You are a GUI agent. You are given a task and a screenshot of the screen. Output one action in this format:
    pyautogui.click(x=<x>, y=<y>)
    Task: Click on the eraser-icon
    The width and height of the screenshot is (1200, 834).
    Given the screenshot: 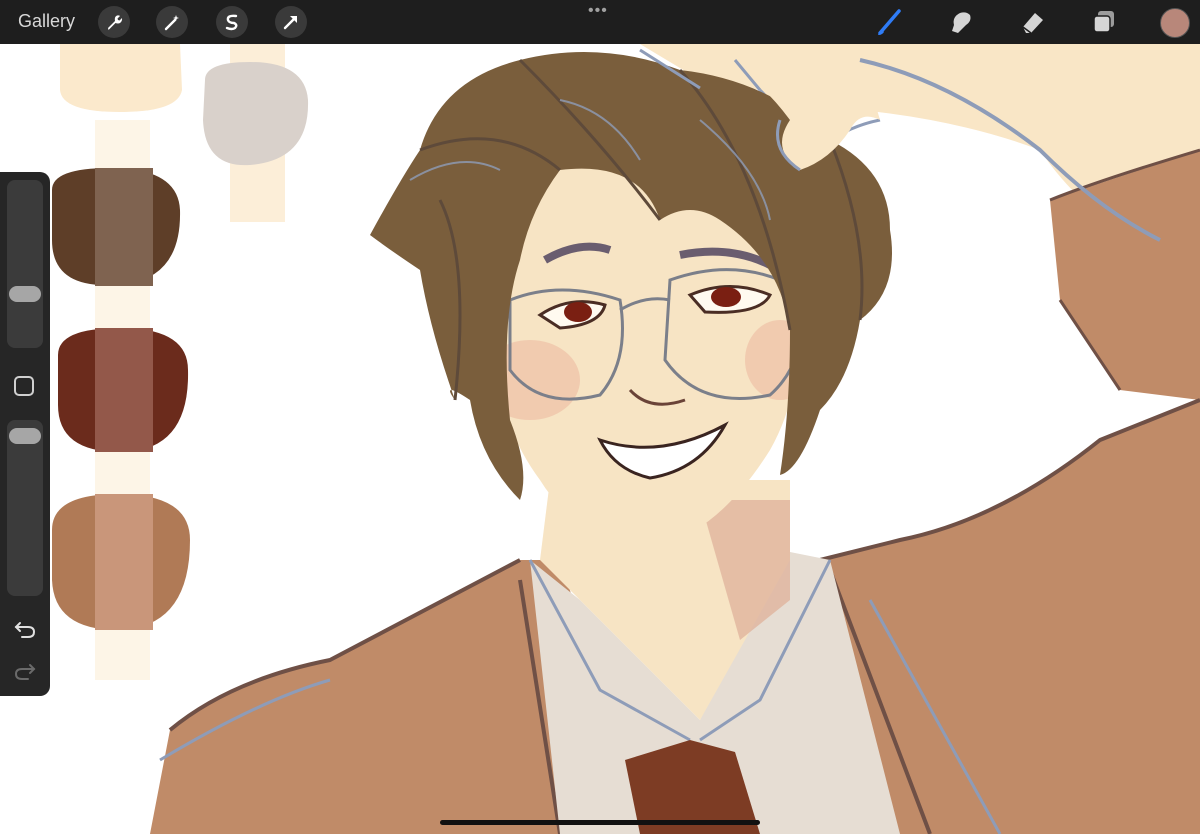 What is the action you would take?
    pyautogui.click(x=1032, y=23)
    